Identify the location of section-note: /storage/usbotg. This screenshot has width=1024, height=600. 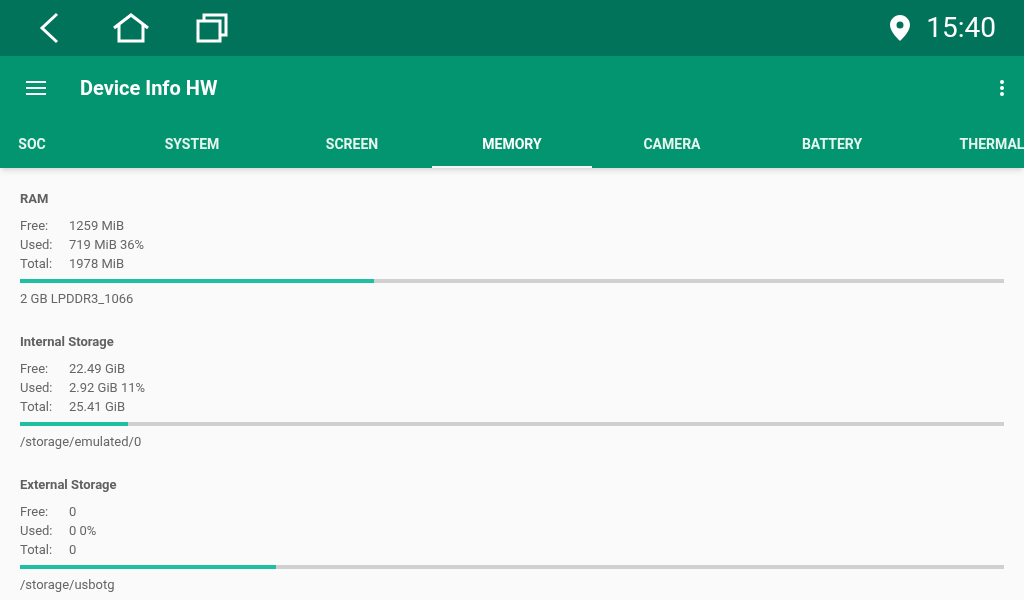
(68, 585).